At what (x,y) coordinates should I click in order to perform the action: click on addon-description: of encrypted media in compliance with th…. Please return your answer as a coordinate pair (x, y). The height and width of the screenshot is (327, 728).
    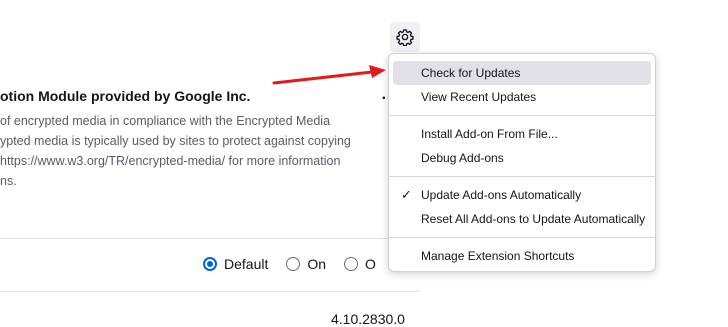
    Looking at the image, I should click on (200, 151).